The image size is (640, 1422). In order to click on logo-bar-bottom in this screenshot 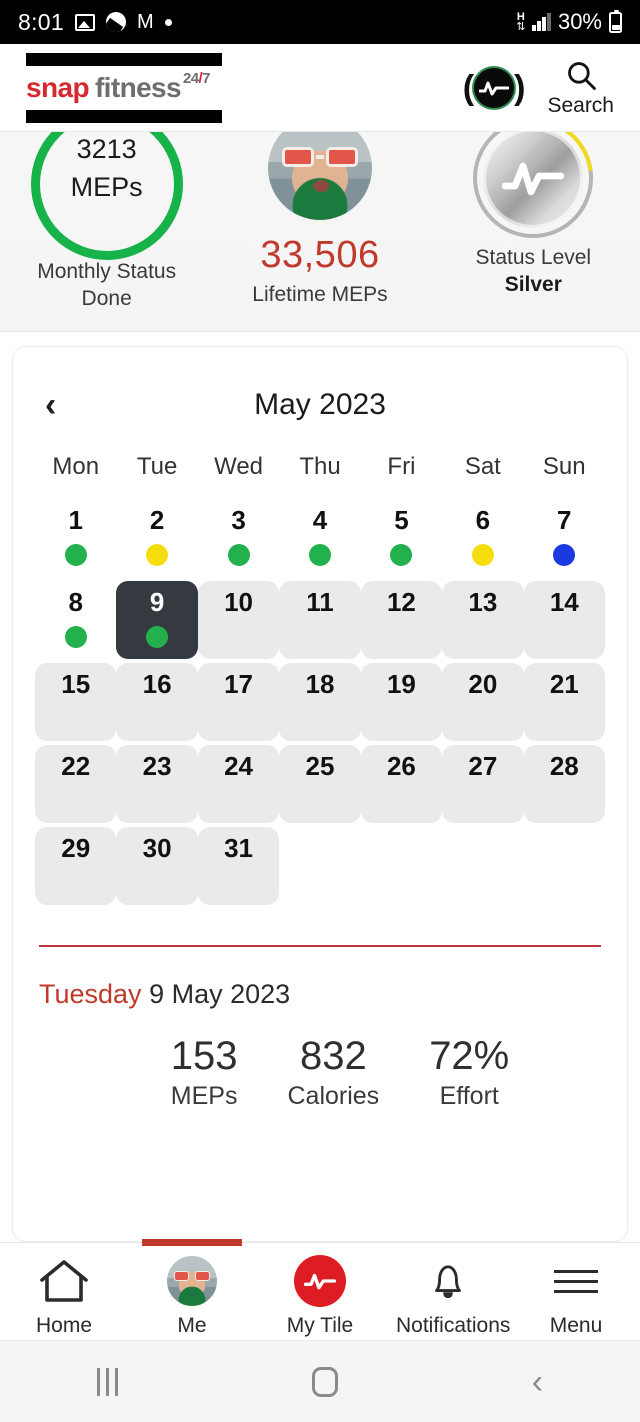, I will do `click(124, 116)`.